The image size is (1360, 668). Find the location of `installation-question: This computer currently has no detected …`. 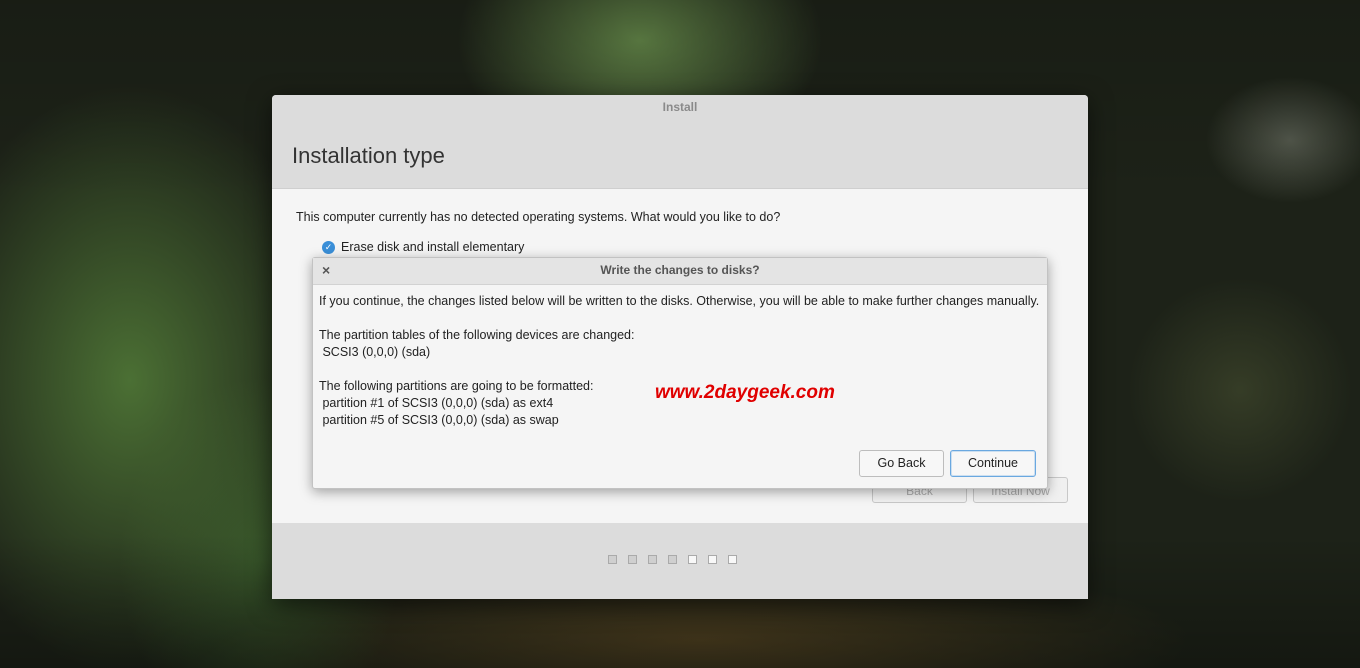

installation-question: This computer currently has no detected … is located at coordinates (538, 217).